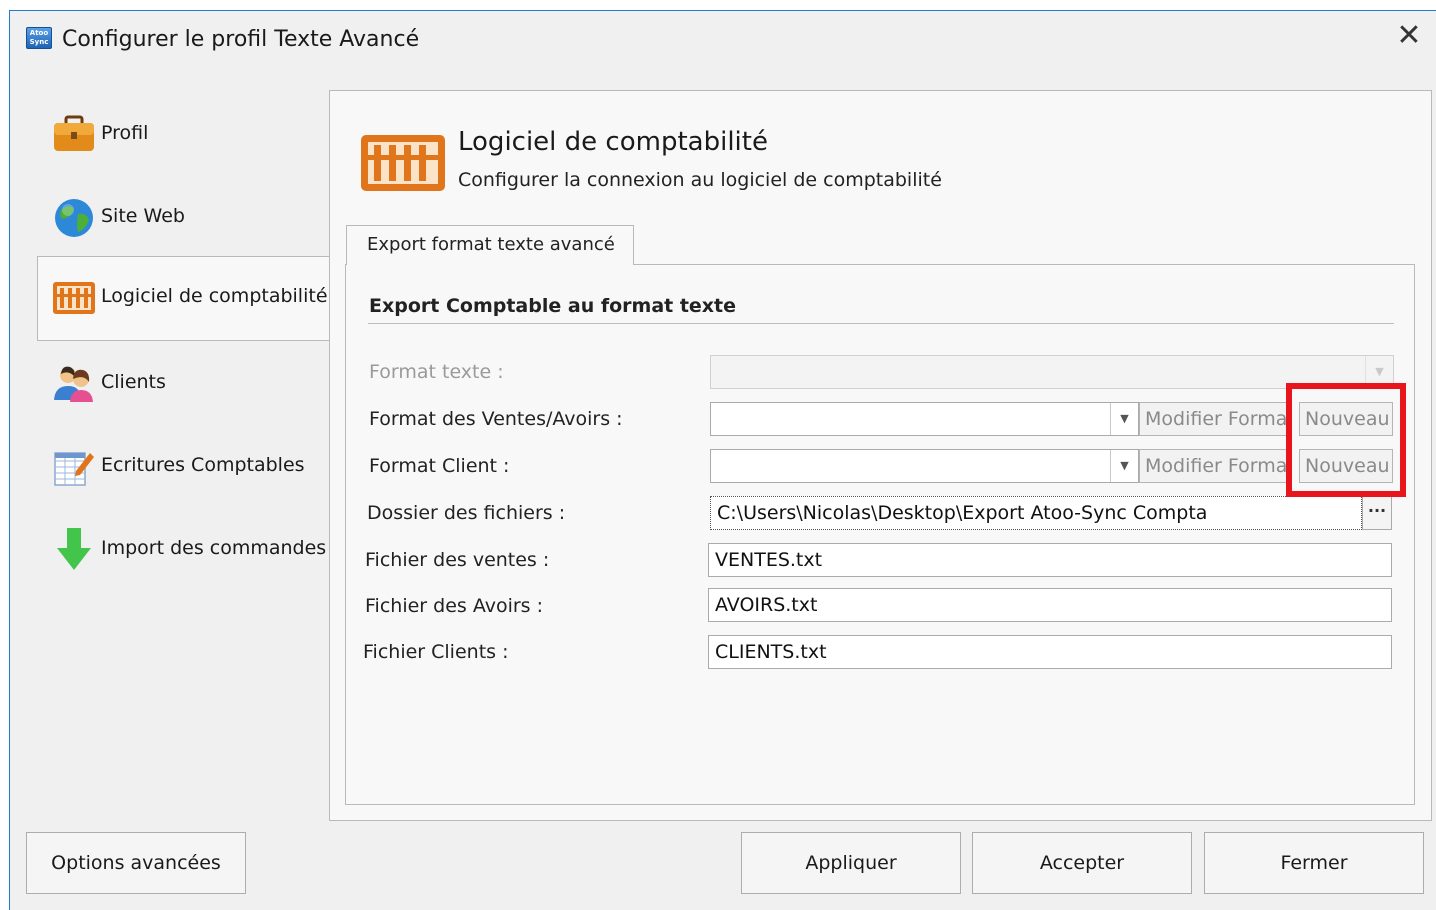 The width and height of the screenshot is (1436, 910). I want to click on sidebar-item-label: Import des commandes, so click(214, 548).